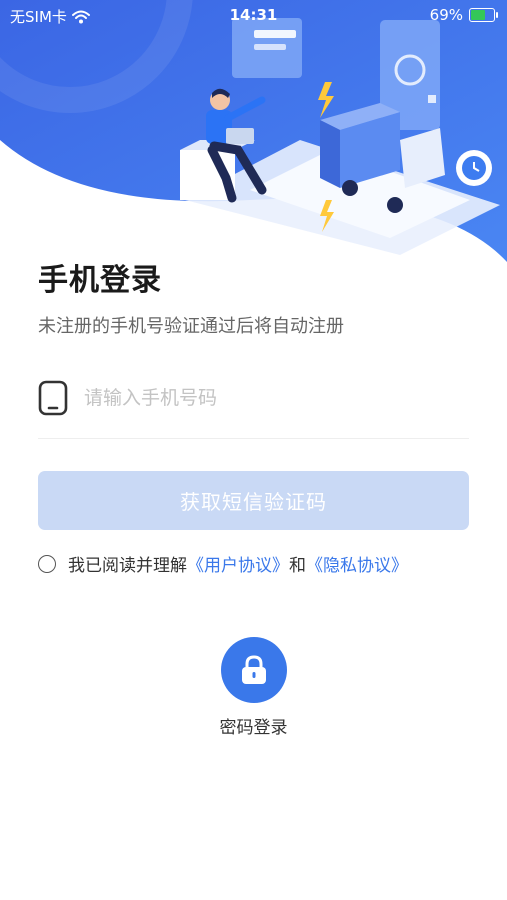  Describe the element at coordinates (478, 15) in the screenshot. I see `battery-level` at that location.